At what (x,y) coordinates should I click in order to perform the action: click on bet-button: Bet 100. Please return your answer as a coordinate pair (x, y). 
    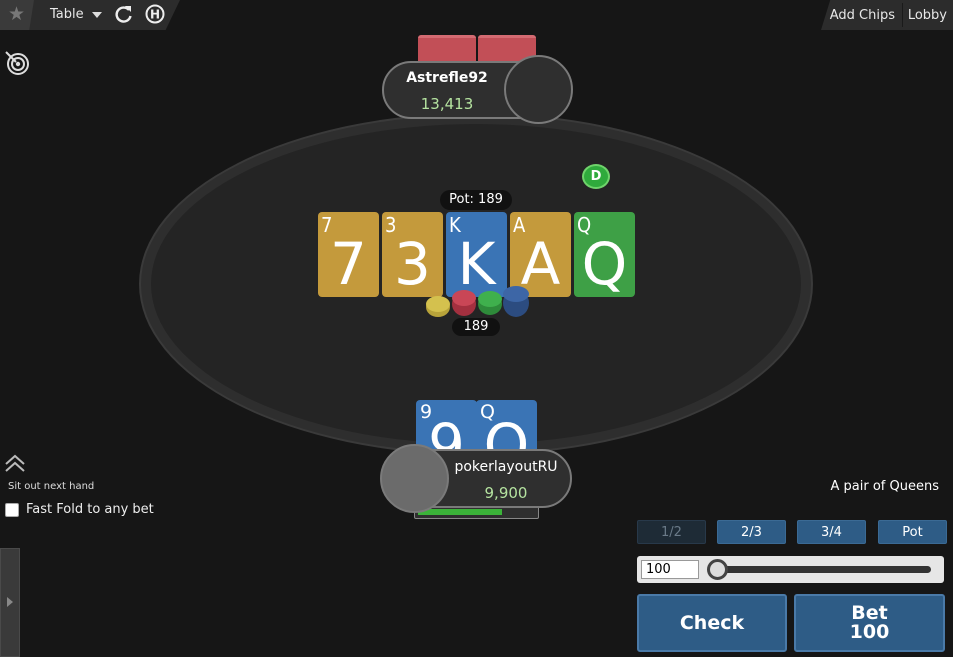
    Looking at the image, I should click on (869, 623).